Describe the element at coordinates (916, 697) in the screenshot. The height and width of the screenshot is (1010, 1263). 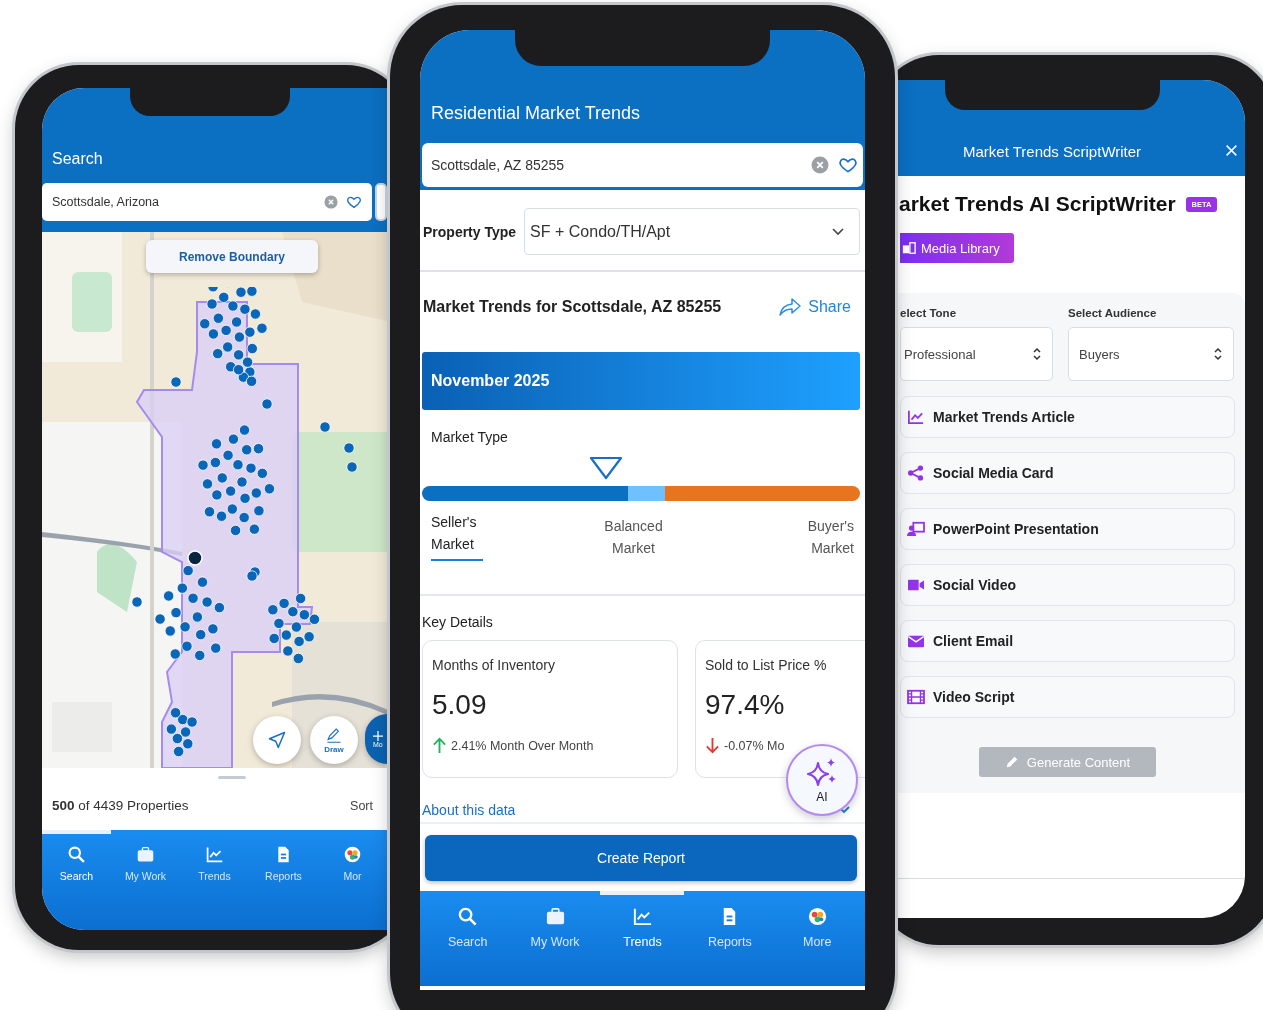
I see `film-icon` at that location.